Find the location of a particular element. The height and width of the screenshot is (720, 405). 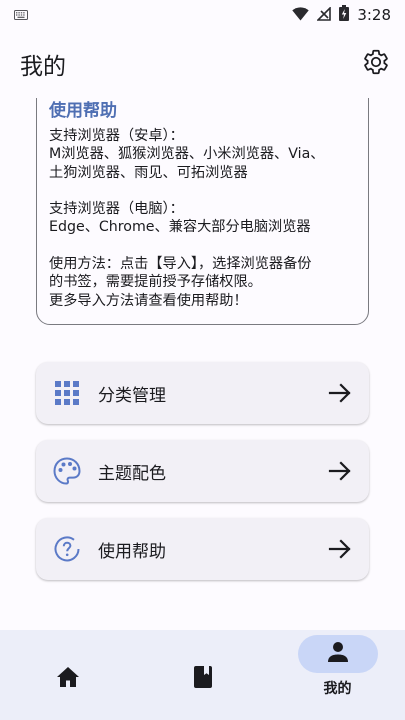

book-icon is located at coordinates (203, 677).